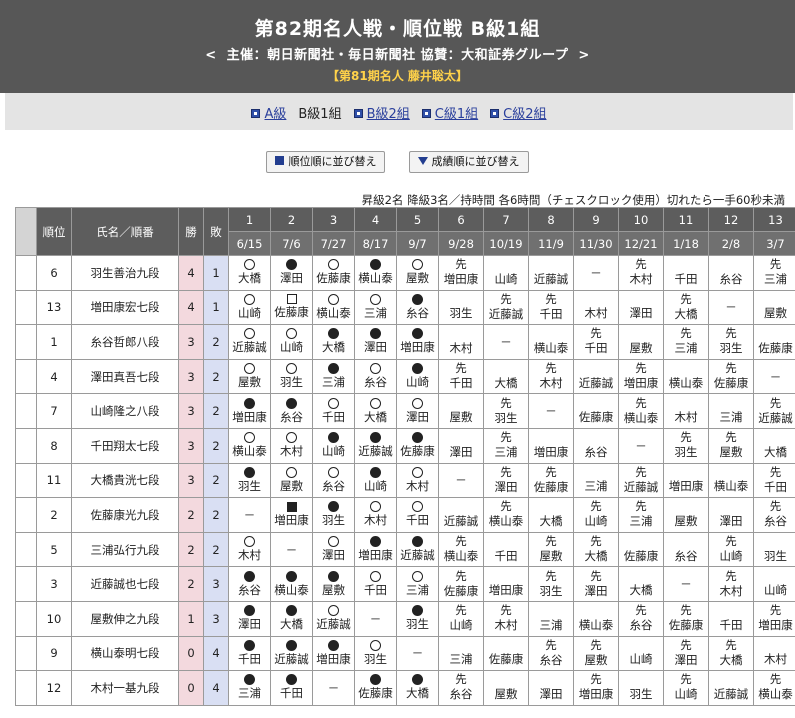 The width and height of the screenshot is (795, 718). What do you see at coordinates (125, 342) in the screenshot?
I see `player-name: 糸谷哲郎八段` at bounding box center [125, 342].